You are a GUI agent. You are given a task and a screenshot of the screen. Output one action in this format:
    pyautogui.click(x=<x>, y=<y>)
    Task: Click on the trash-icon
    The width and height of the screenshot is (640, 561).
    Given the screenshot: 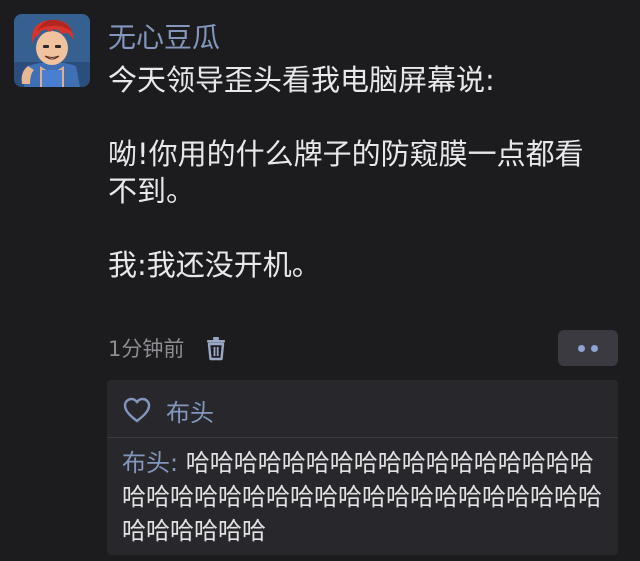 What is the action you would take?
    pyautogui.click(x=216, y=348)
    